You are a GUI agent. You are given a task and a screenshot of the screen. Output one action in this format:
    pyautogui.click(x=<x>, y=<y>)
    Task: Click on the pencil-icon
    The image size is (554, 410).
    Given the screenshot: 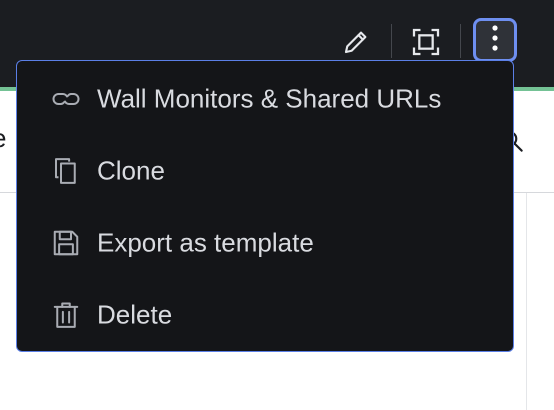 What is the action you would take?
    pyautogui.click(x=356, y=42)
    